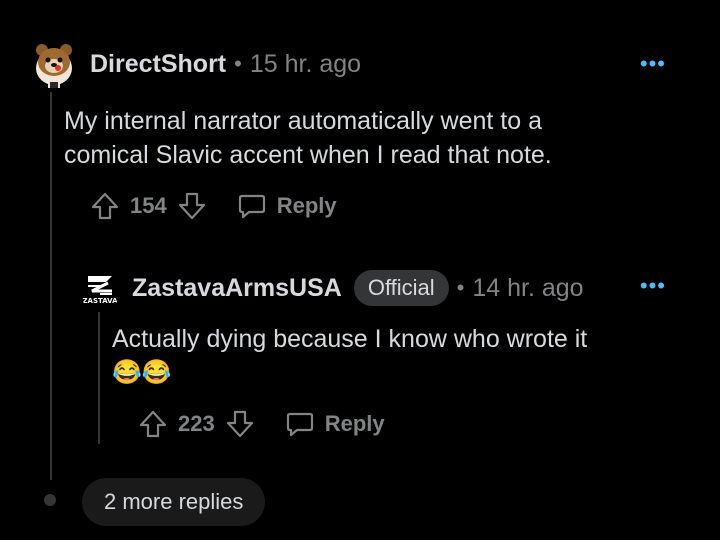  Describe the element at coordinates (174, 502) in the screenshot. I see `more-replies-button: 2 more replies` at that location.